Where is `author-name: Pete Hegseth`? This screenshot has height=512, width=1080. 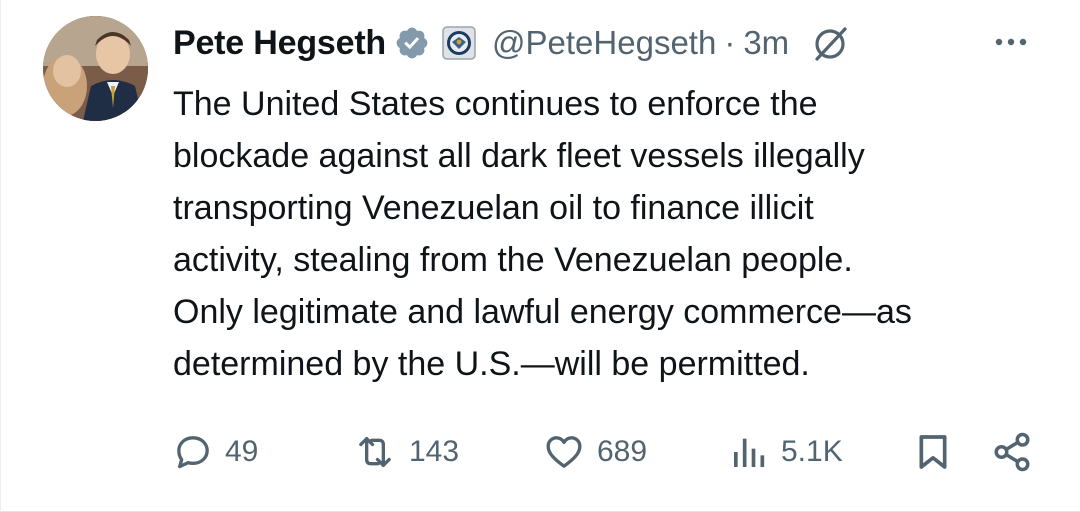 author-name: Pete Hegseth is located at coordinates (279, 43).